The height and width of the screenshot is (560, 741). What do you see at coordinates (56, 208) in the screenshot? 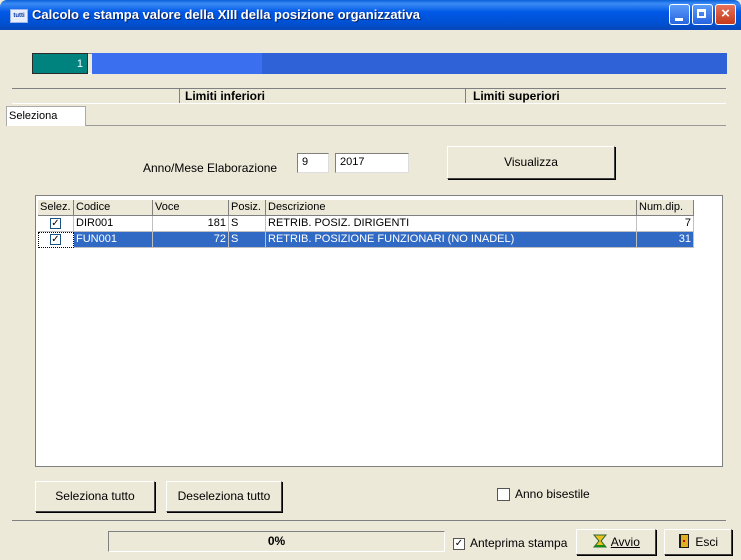
I see `column-header-selez: Selez.` at bounding box center [56, 208].